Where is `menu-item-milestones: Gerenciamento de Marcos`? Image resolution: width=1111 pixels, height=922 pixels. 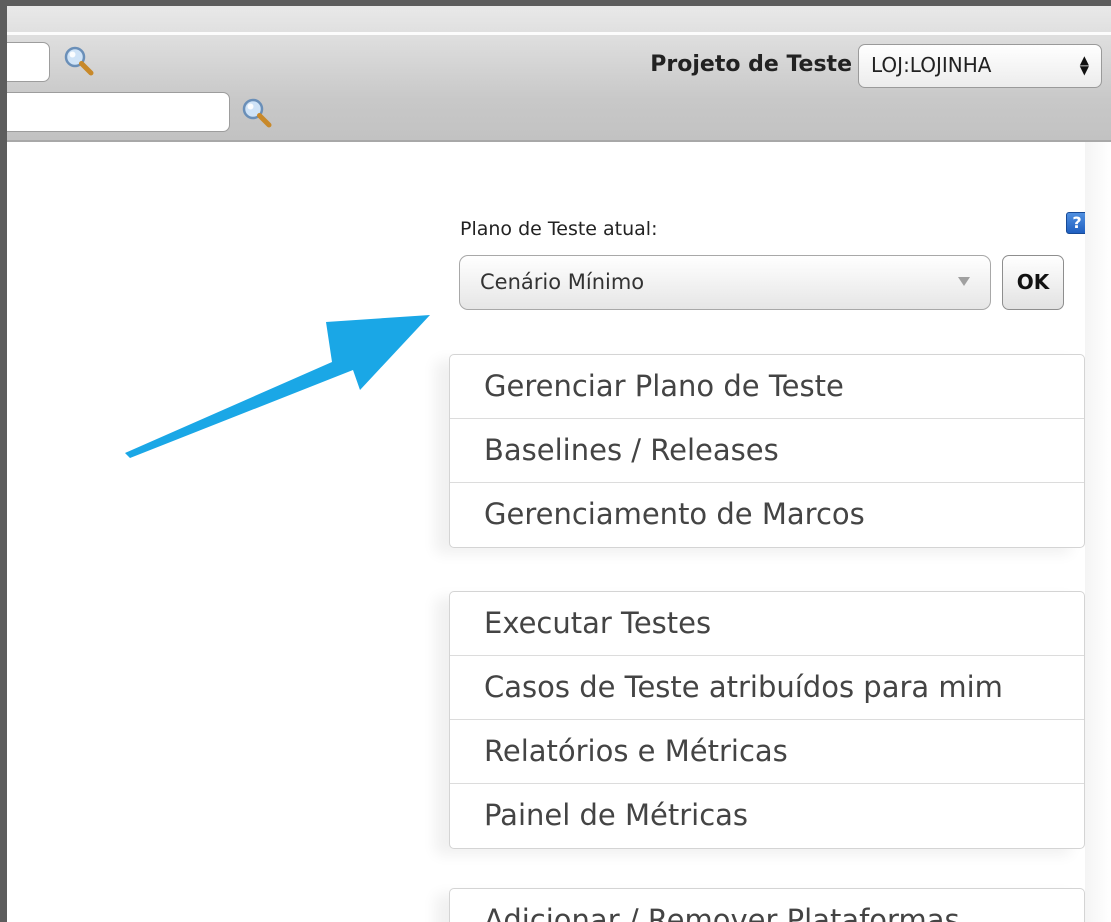
menu-item-milestones: Gerenciamento de Marcos is located at coordinates (767, 515).